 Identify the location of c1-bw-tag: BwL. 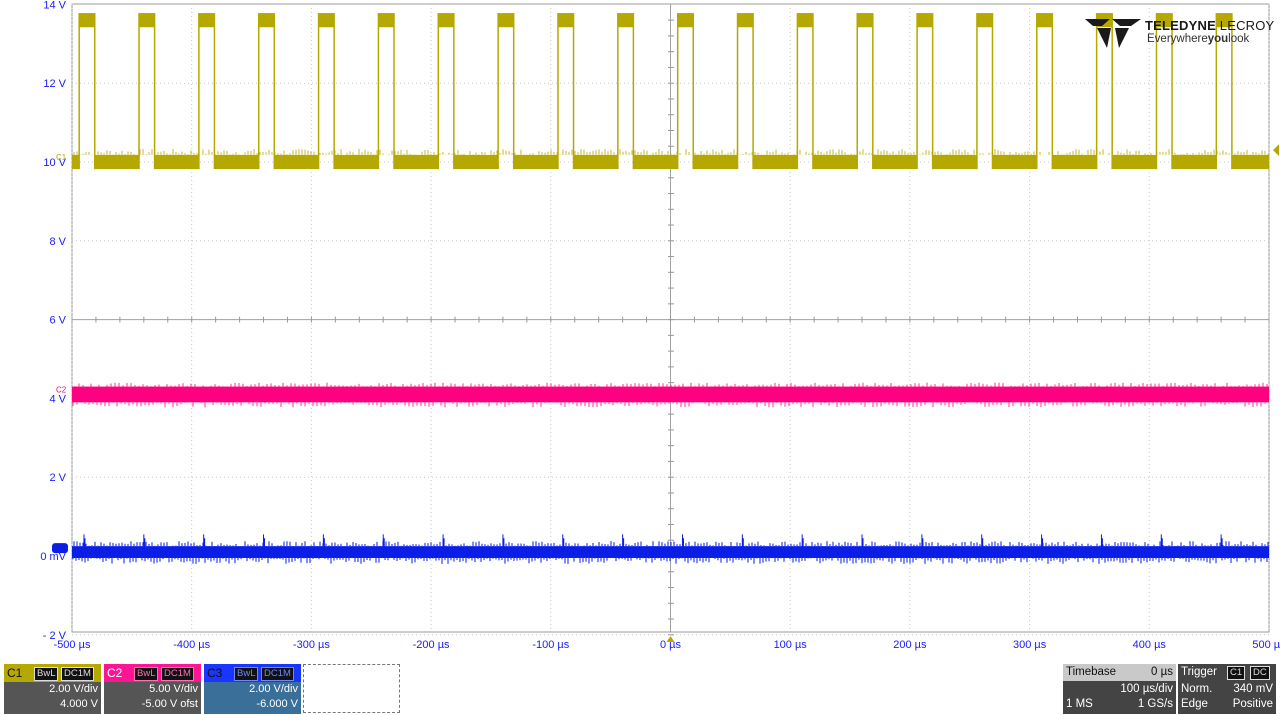
(46, 674).